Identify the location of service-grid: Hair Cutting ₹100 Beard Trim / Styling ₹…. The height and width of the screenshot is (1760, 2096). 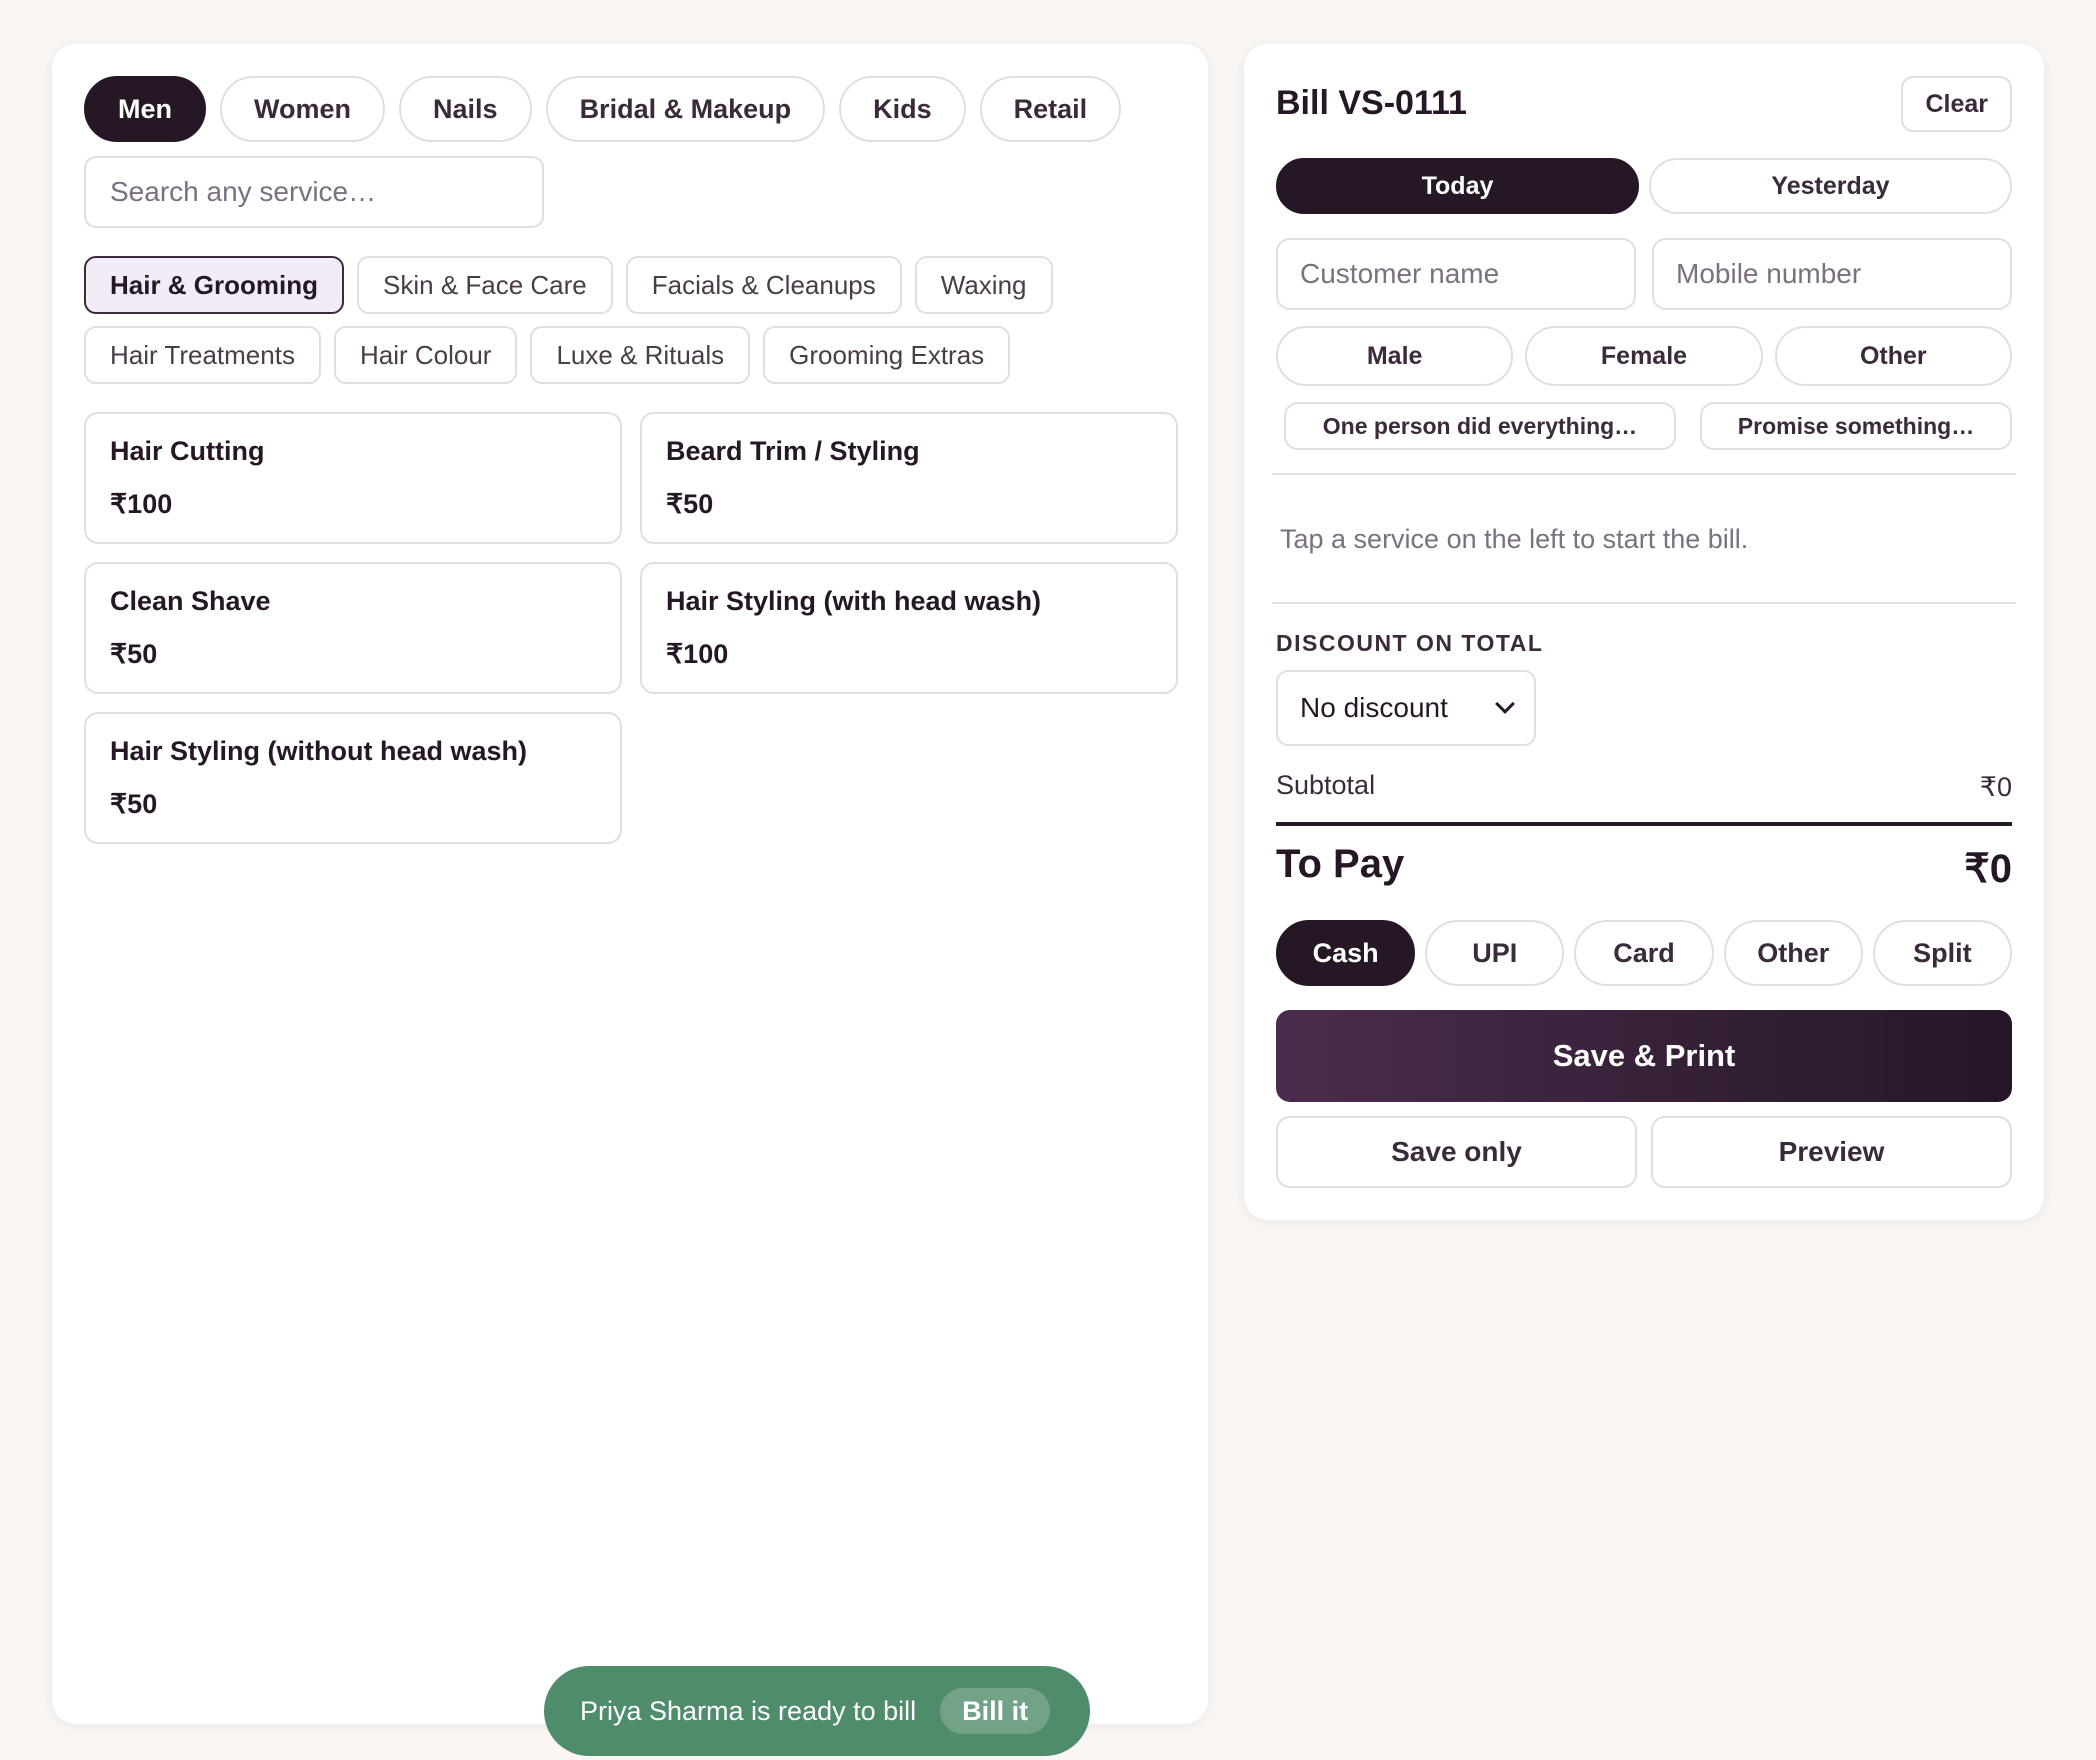
(631, 628).